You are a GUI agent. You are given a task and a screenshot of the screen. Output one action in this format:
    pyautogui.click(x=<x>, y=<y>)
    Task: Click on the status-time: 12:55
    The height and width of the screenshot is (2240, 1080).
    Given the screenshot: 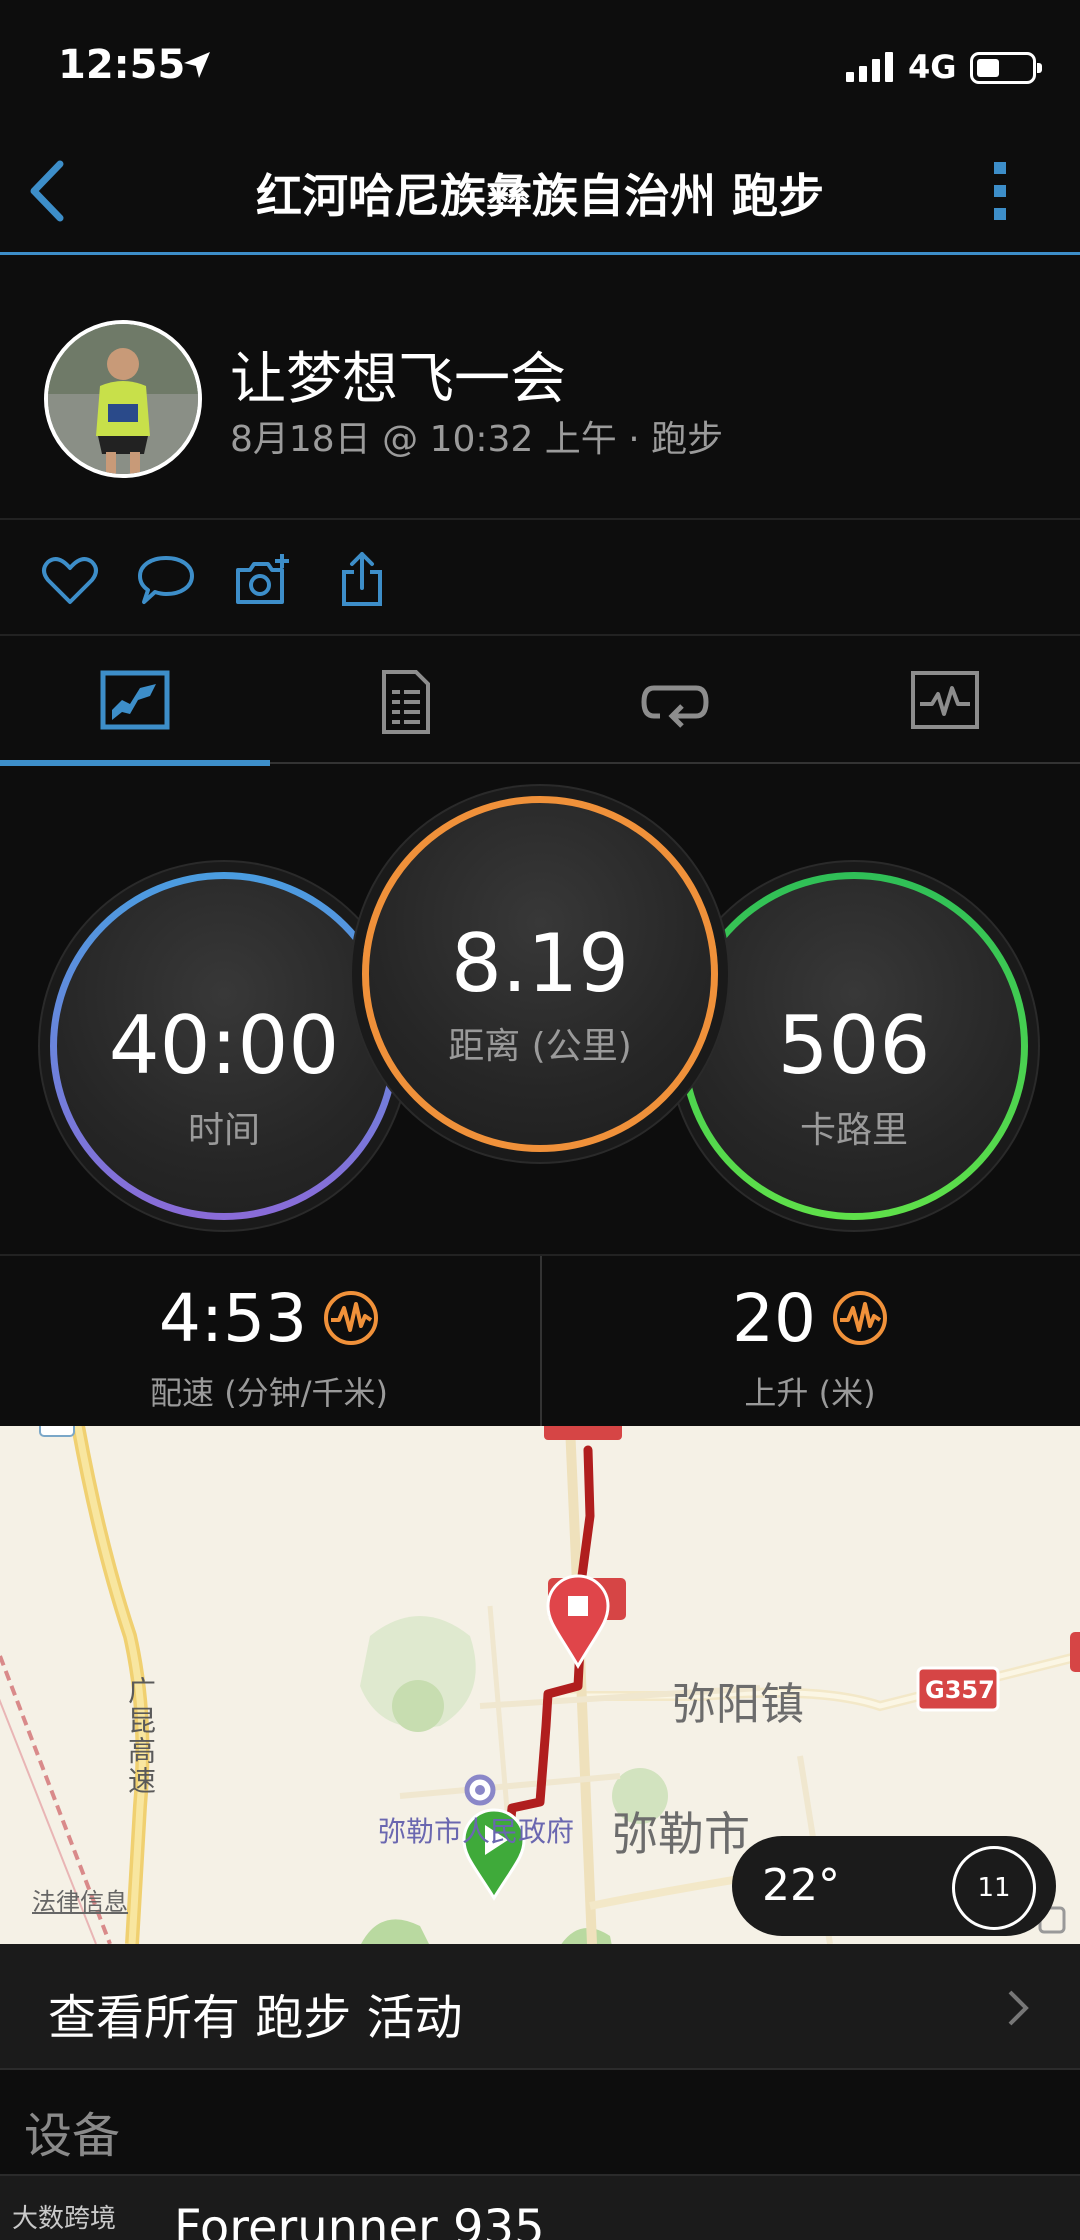 What is the action you would take?
    pyautogui.click(x=122, y=65)
    